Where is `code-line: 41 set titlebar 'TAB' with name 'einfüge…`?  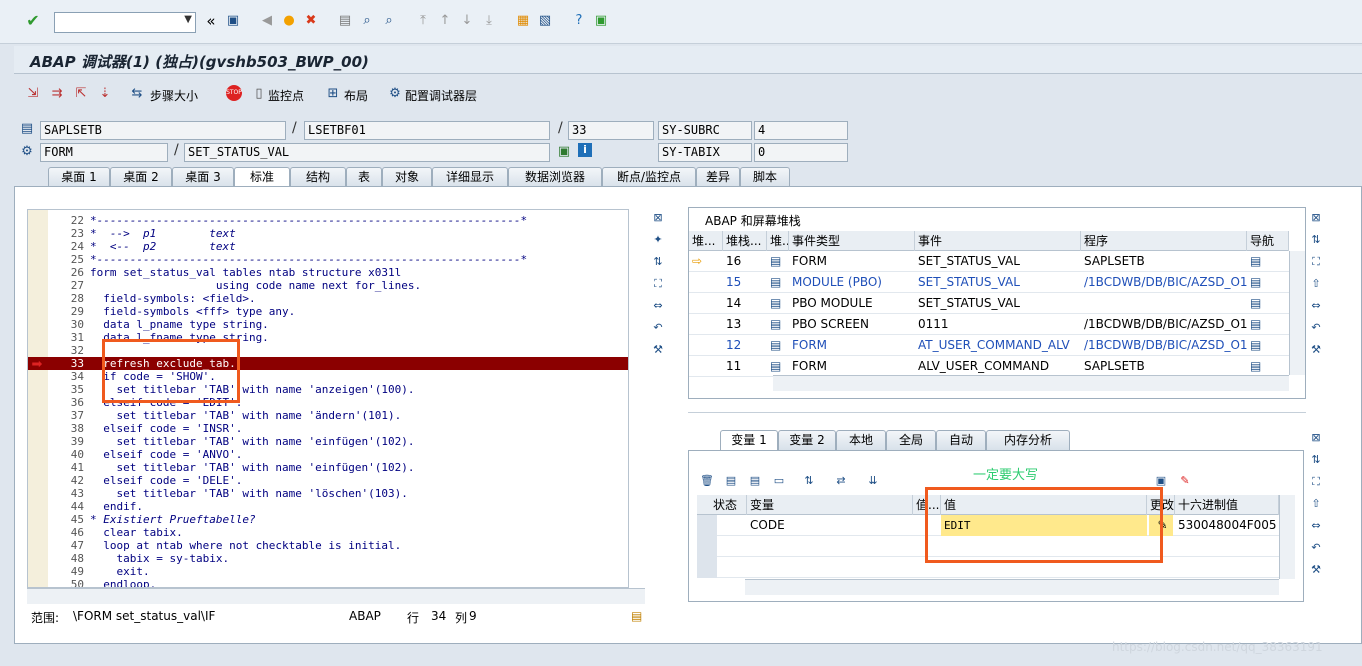 code-line: 41 set titlebar 'TAB' with name 'einfüge… is located at coordinates (328, 467).